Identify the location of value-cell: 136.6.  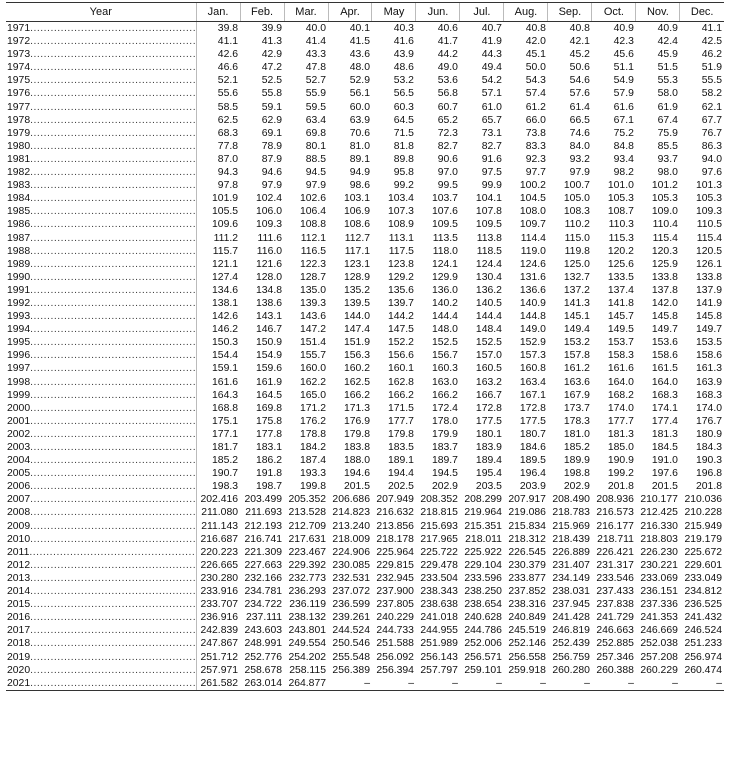
(532, 290).